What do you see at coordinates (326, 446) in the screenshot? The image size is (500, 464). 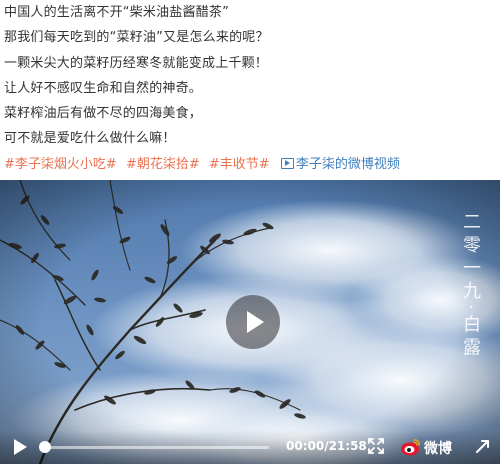 I see `time-display: 00:00/21:58` at bounding box center [326, 446].